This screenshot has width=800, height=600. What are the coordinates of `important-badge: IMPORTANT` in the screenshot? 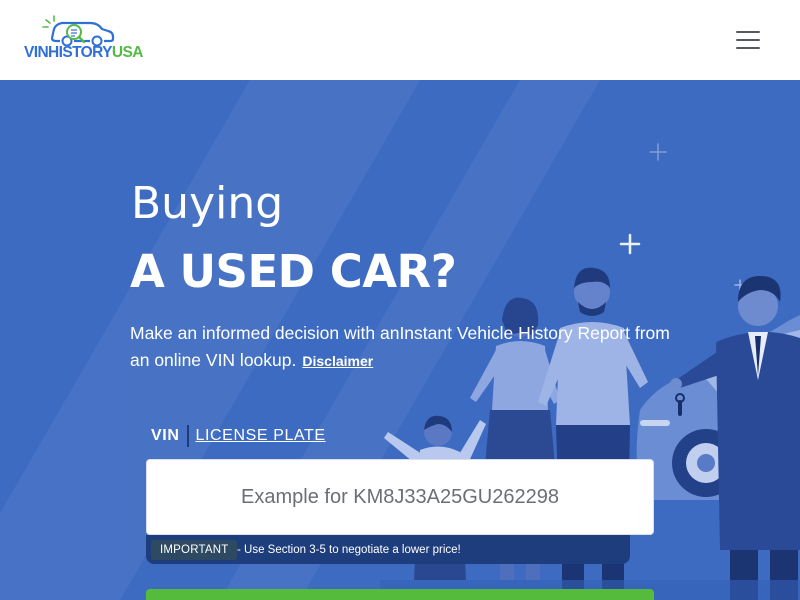 It's located at (194, 550).